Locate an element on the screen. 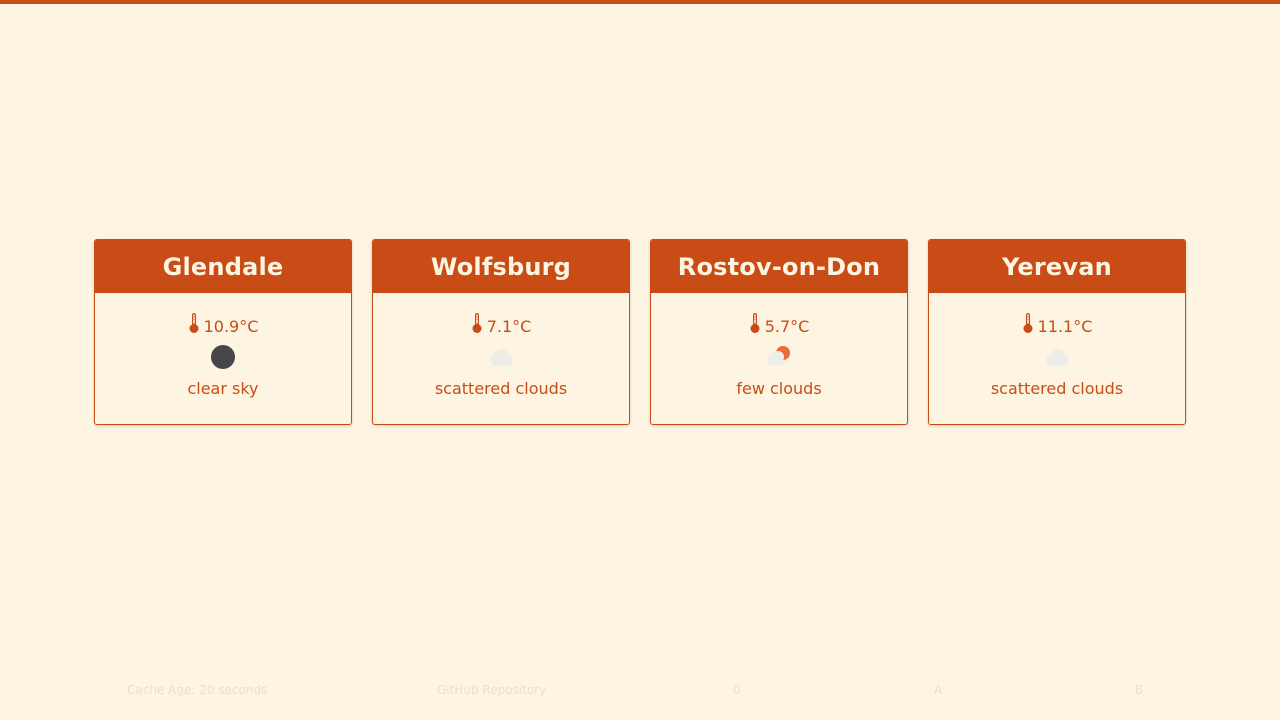 The width and height of the screenshot is (1280, 720). card-body: 5.7°C few clouds is located at coordinates (779, 346).